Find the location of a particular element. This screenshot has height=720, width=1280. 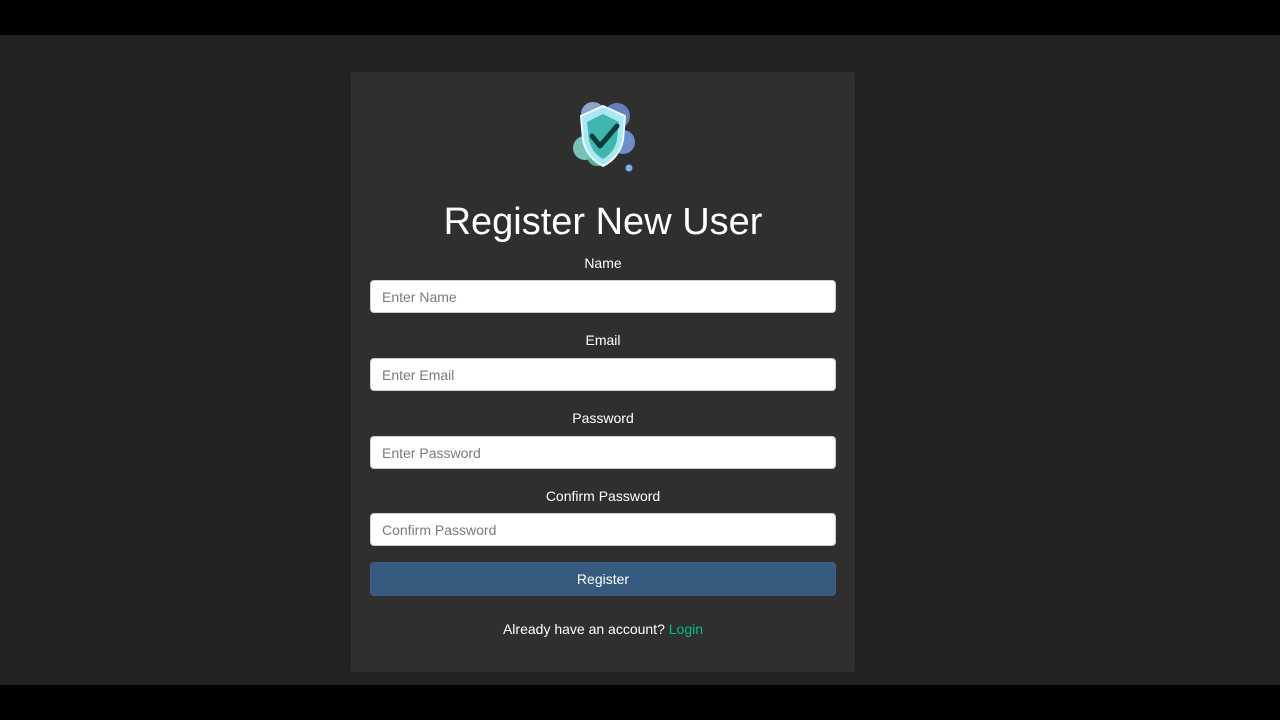

shield-check-icon is located at coordinates (603, 136).